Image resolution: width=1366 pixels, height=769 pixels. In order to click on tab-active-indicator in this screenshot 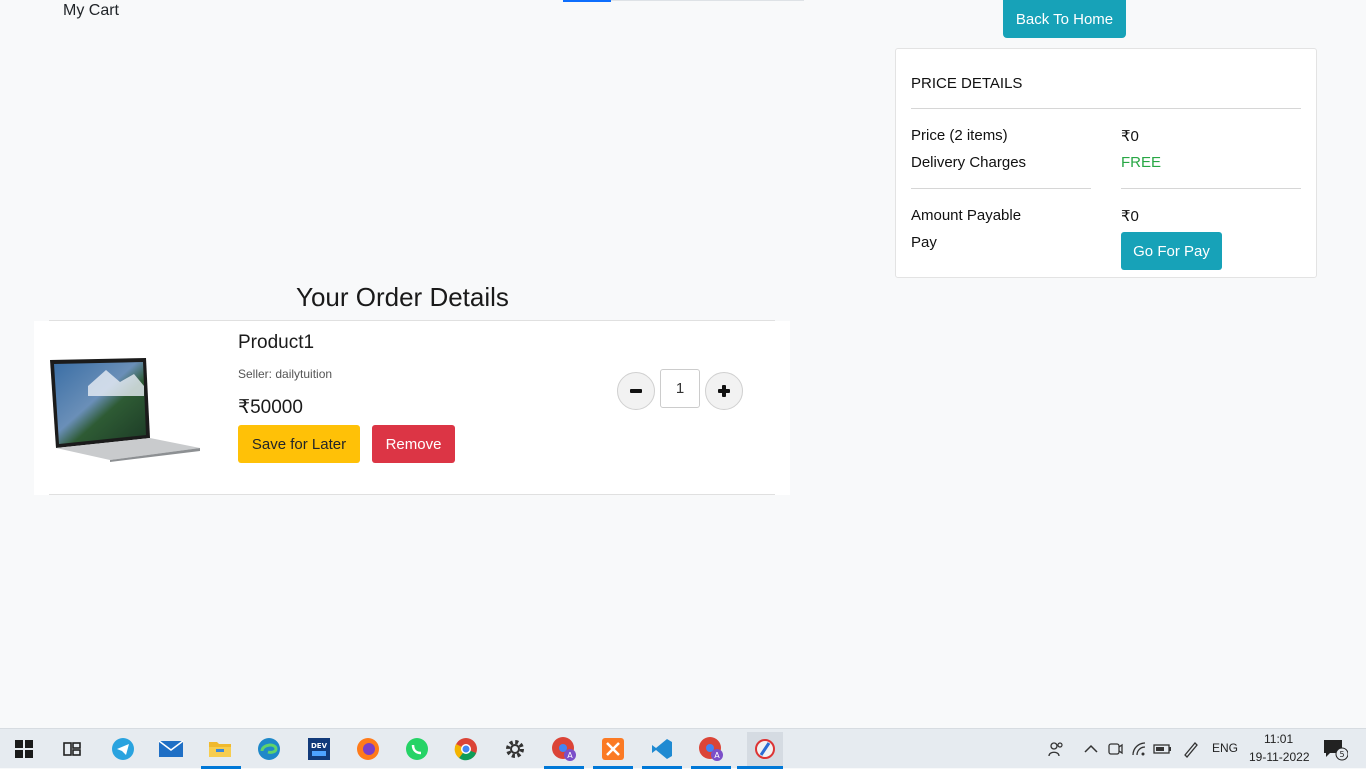, I will do `click(587, 1)`.